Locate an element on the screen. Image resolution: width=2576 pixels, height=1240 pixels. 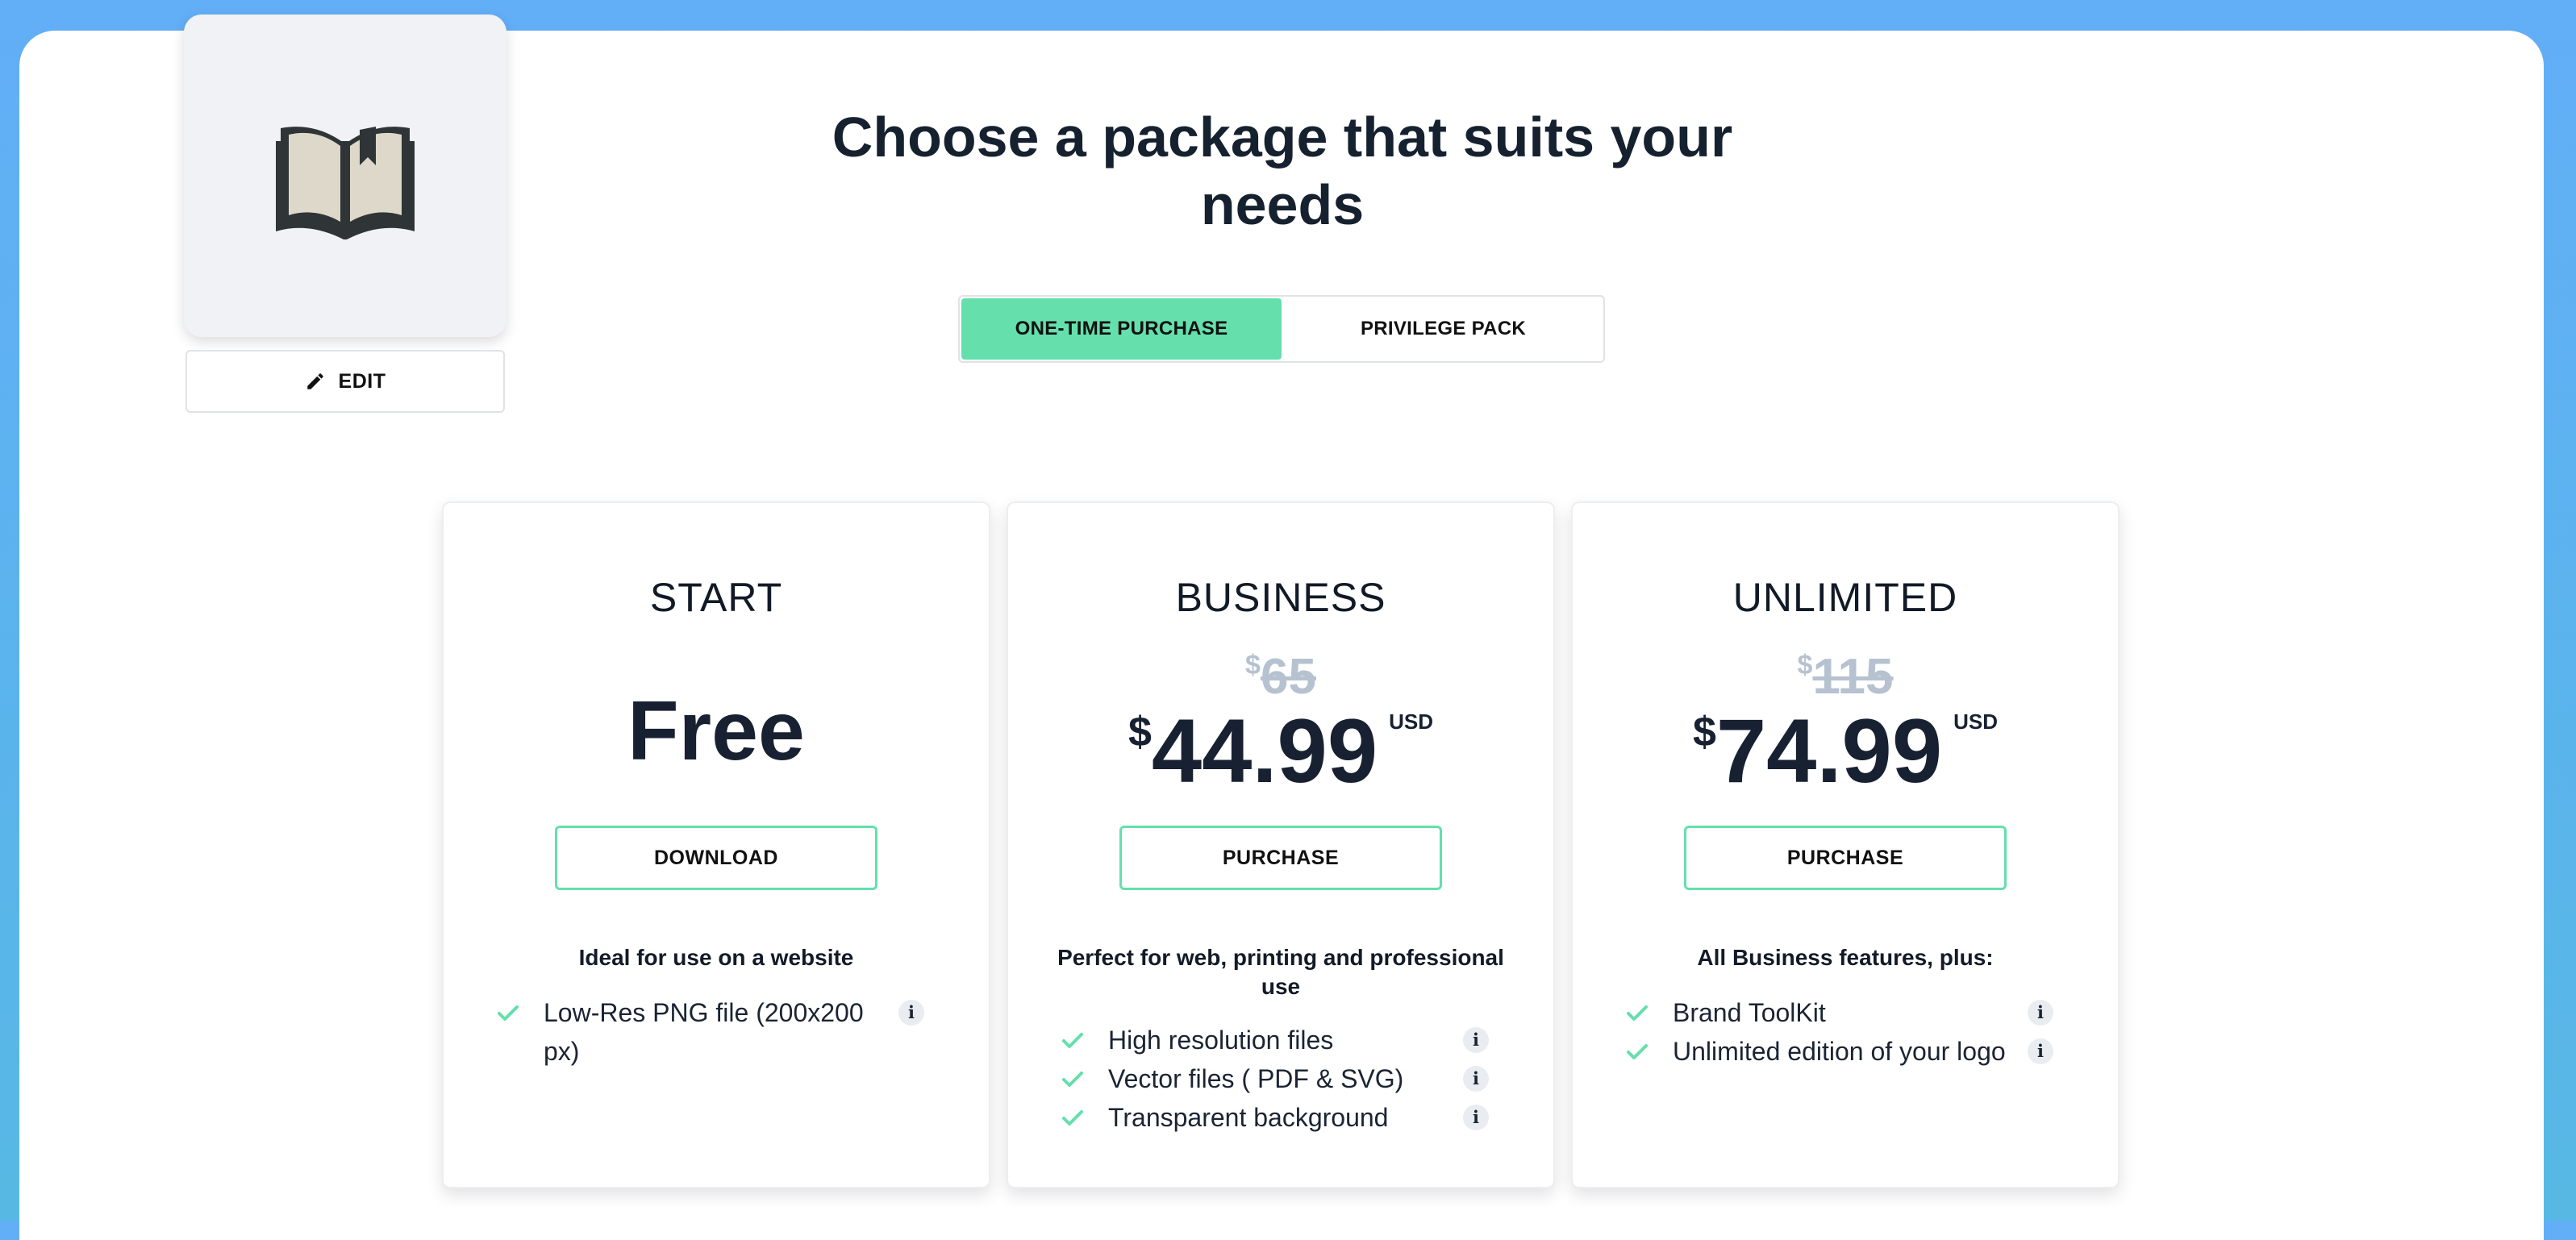
feature-item: High resolution files i is located at coordinates (1281, 1040).